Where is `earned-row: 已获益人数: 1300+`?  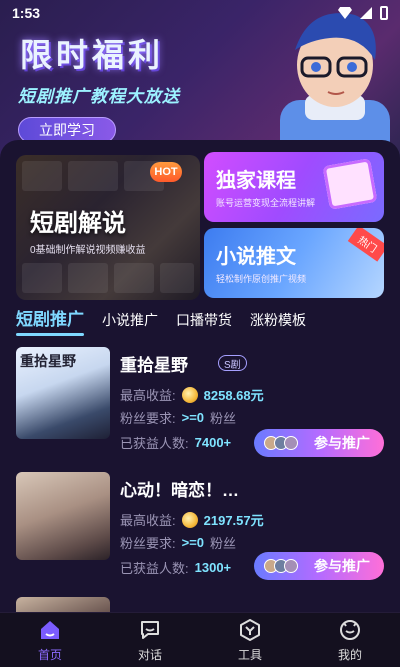
earned-row: 已获益人数: 1300+ is located at coordinates (175, 567).